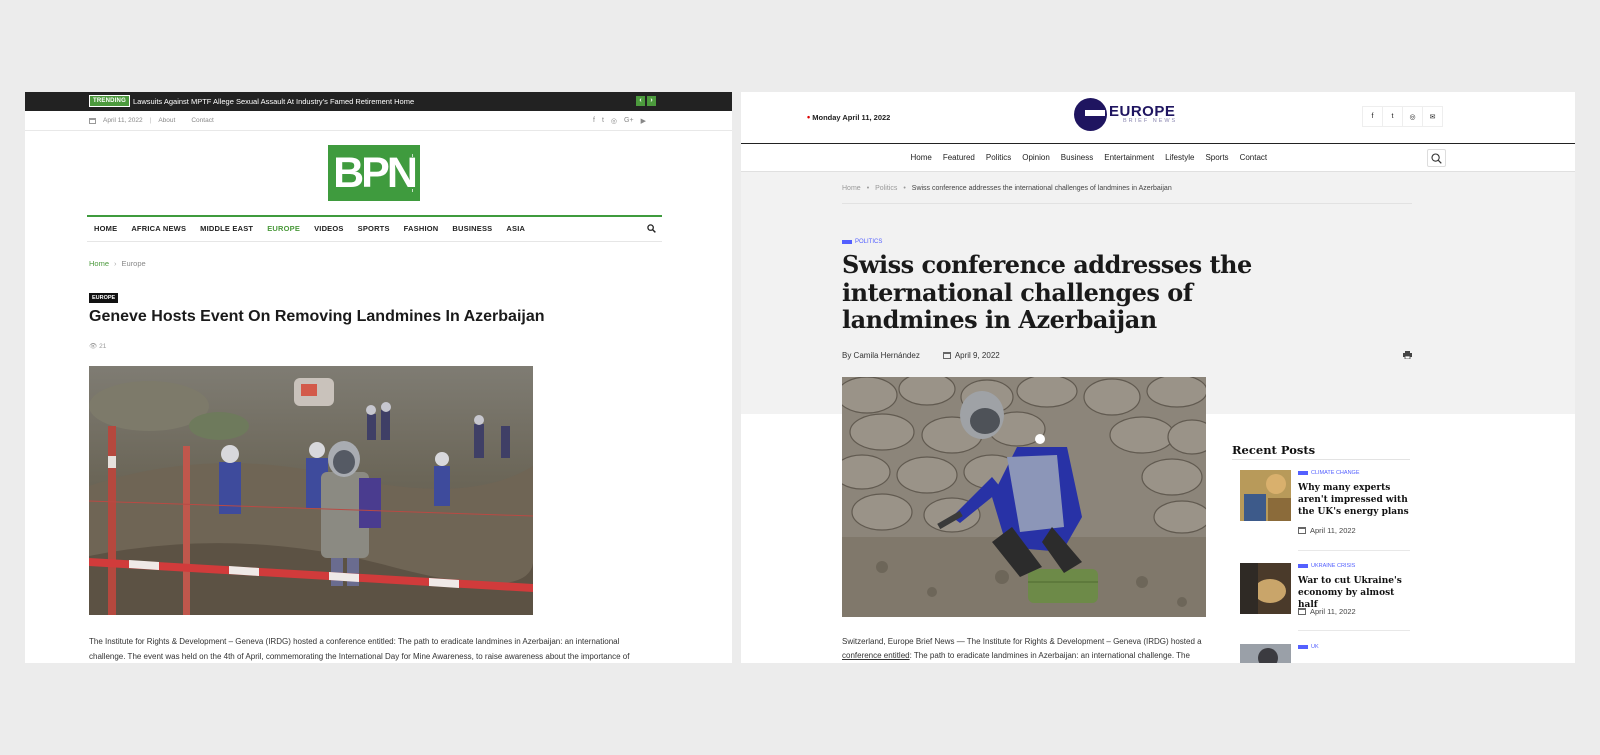  Describe the element at coordinates (998, 157) in the screenshot. I see `nav-politics: Politics` at that location.